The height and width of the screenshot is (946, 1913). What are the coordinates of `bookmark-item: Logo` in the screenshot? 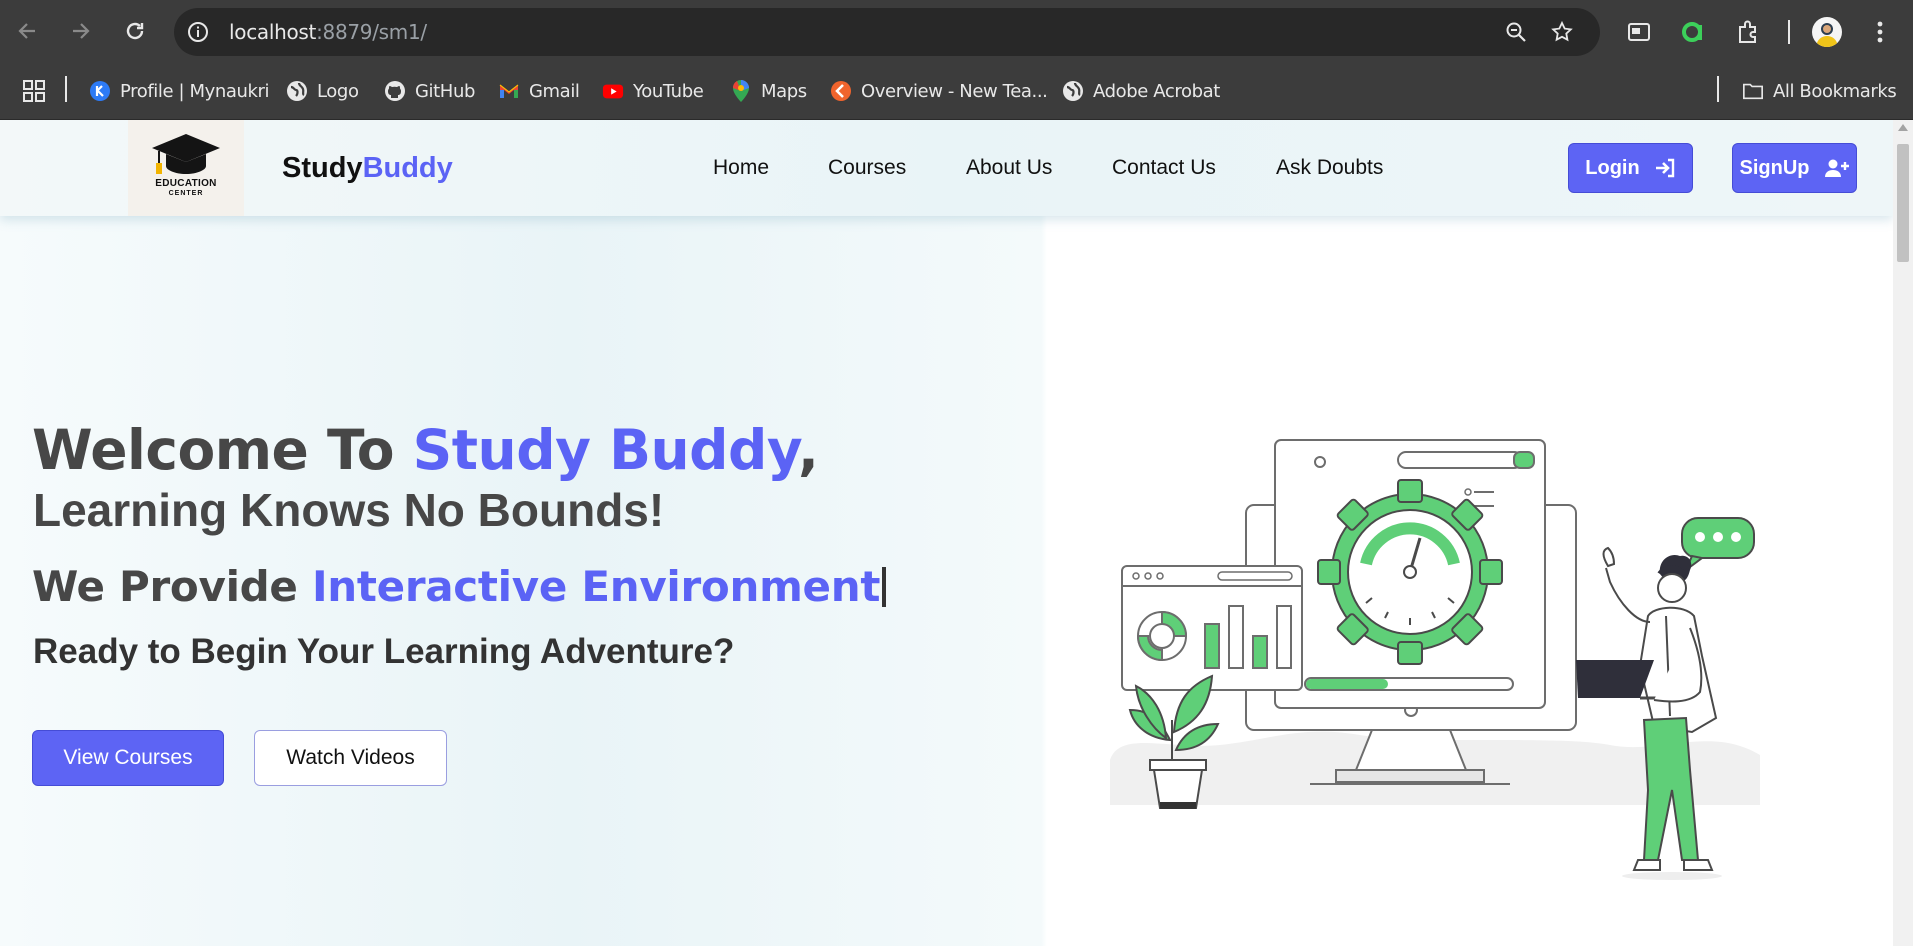 It's located at (322, 91).